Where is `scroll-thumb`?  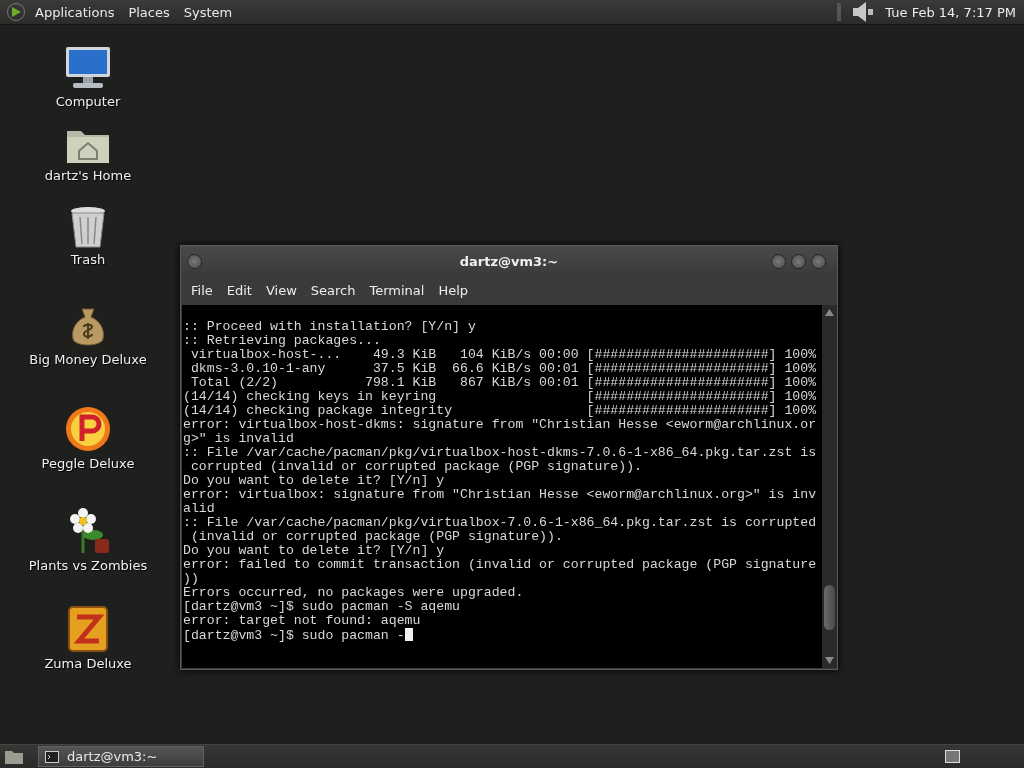
scroll-thumb is located at coordinates (829, 607).